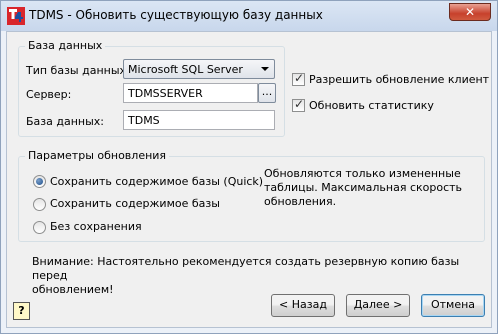  I want to click on allow-client-update-checkbox: ✓, so click(298, 78).